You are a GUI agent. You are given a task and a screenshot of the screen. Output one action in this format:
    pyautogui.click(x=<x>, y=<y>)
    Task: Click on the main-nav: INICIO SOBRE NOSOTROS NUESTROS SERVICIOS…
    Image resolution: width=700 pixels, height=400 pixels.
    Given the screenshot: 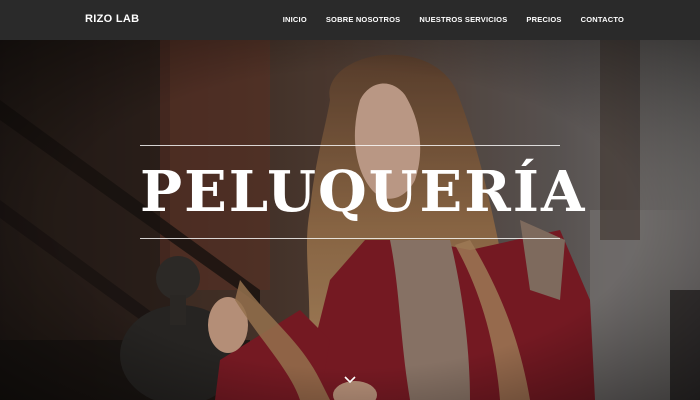 What is the action you would take?
    pyautogui.click(x=444, y=19)
    